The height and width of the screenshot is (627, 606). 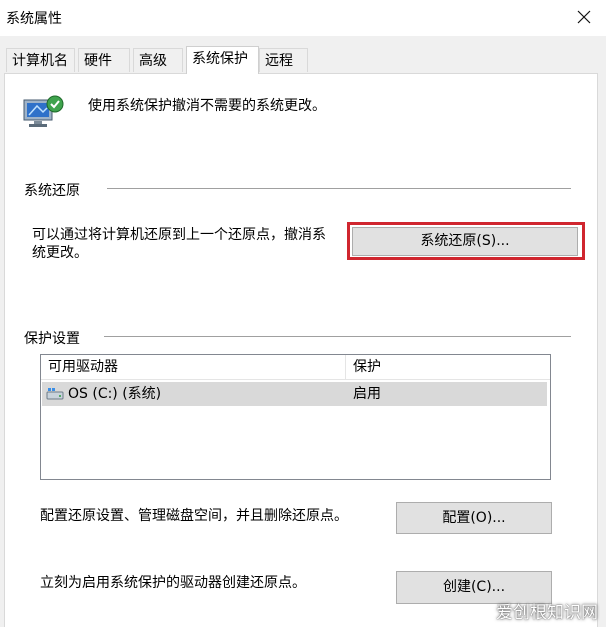 I want to click on drive-name: OS (C:) (系统), so click(x=115, y=394).